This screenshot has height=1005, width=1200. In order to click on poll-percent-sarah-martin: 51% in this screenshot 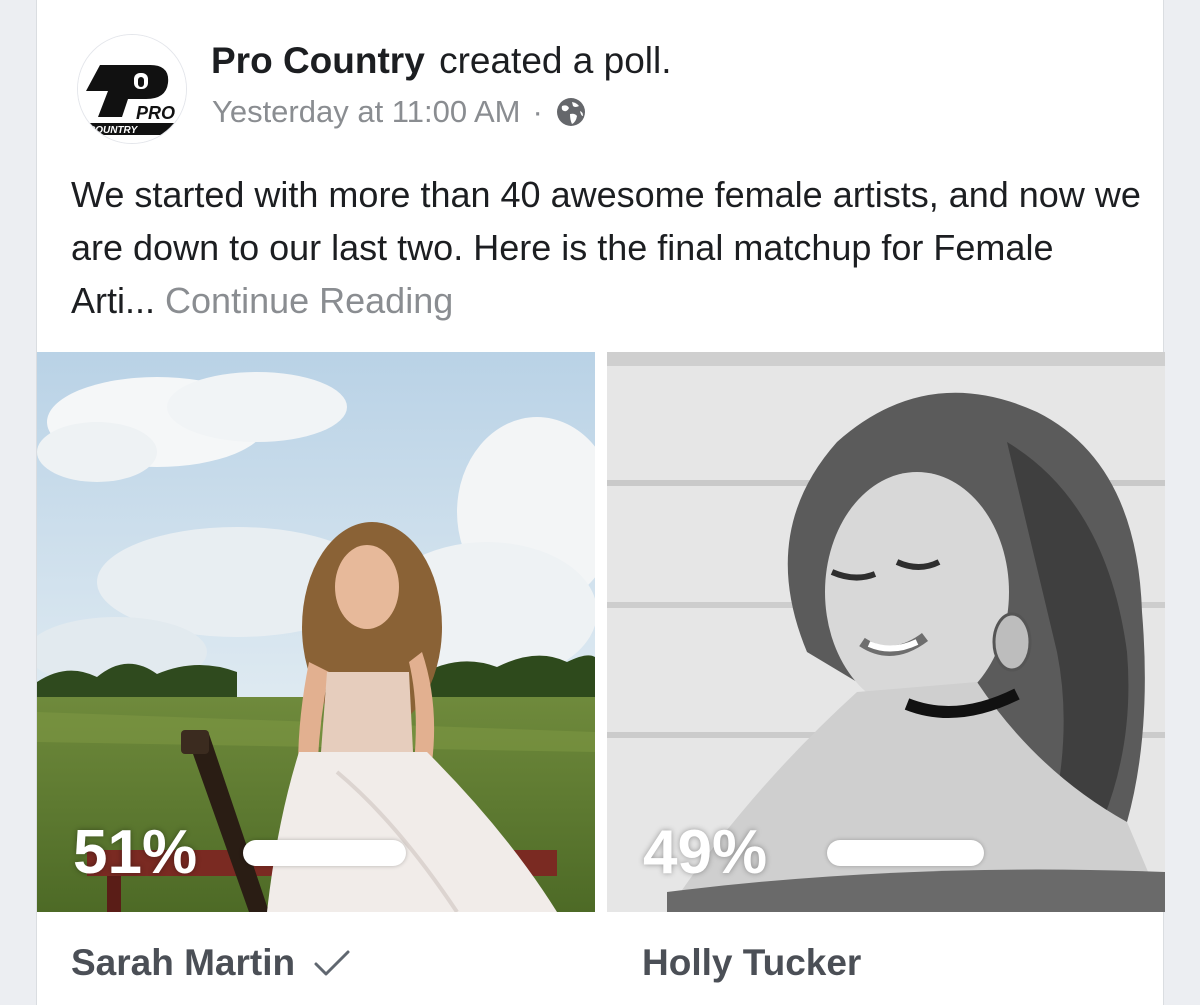, I will do `click(135, 852)`.